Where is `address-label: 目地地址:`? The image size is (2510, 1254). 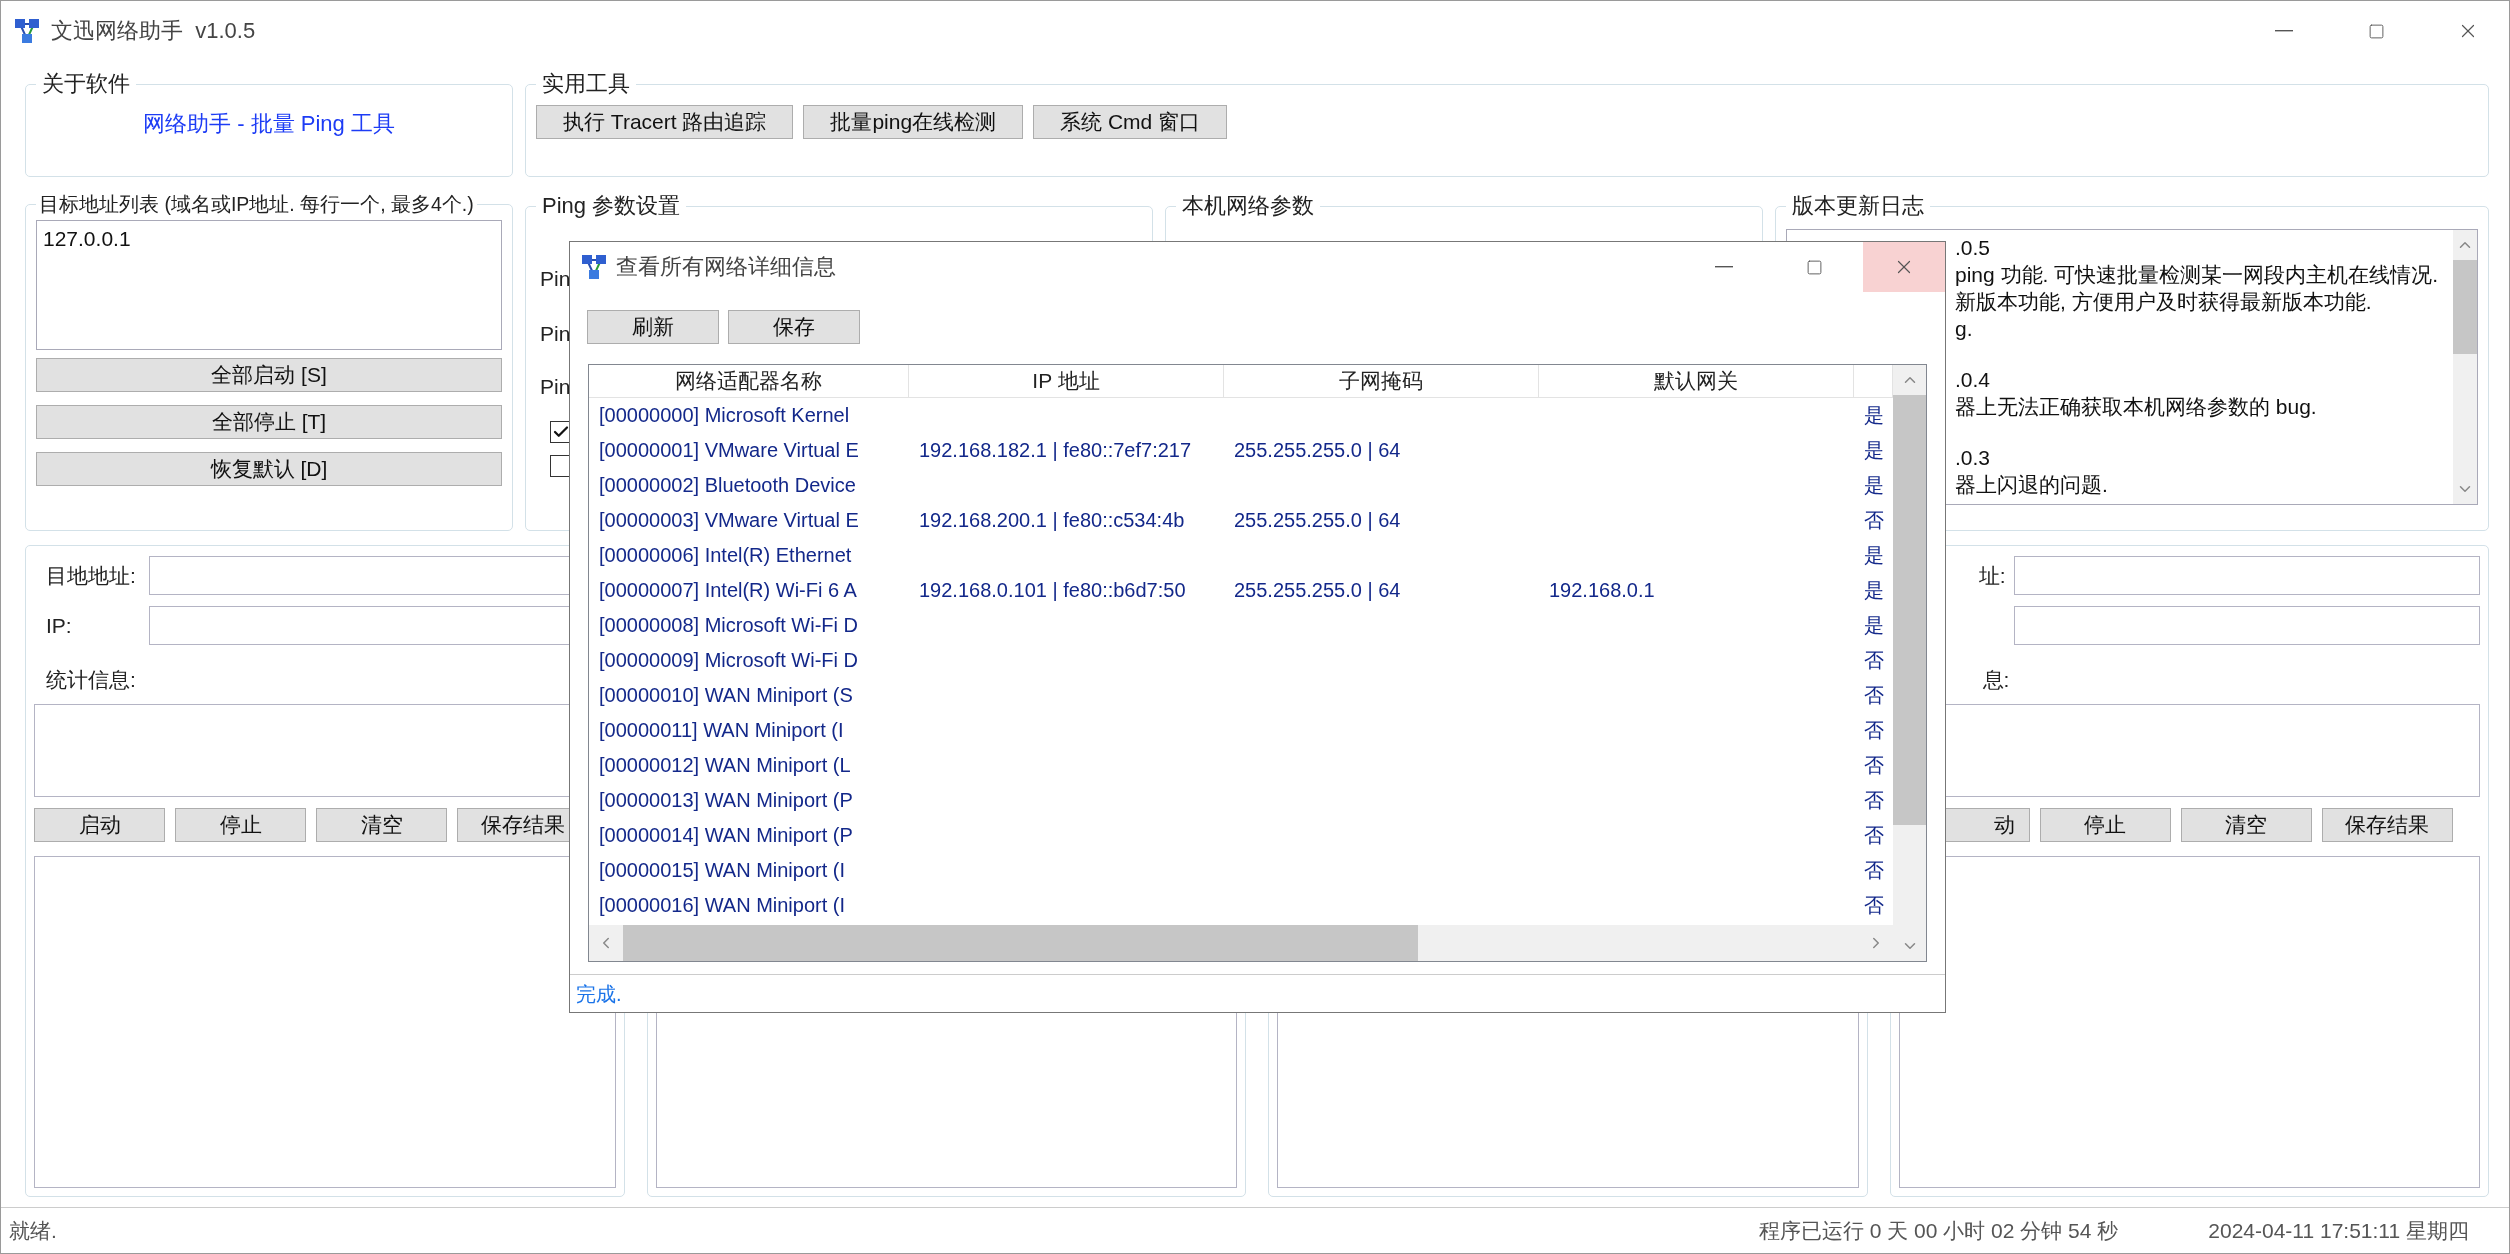
address-label: 目地地址: is located at coordinates (91, 575).